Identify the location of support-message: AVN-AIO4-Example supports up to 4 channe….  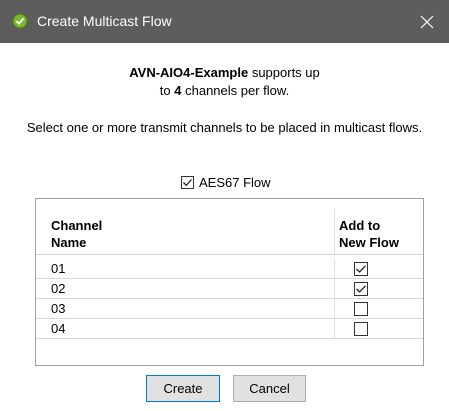
(224, 82).